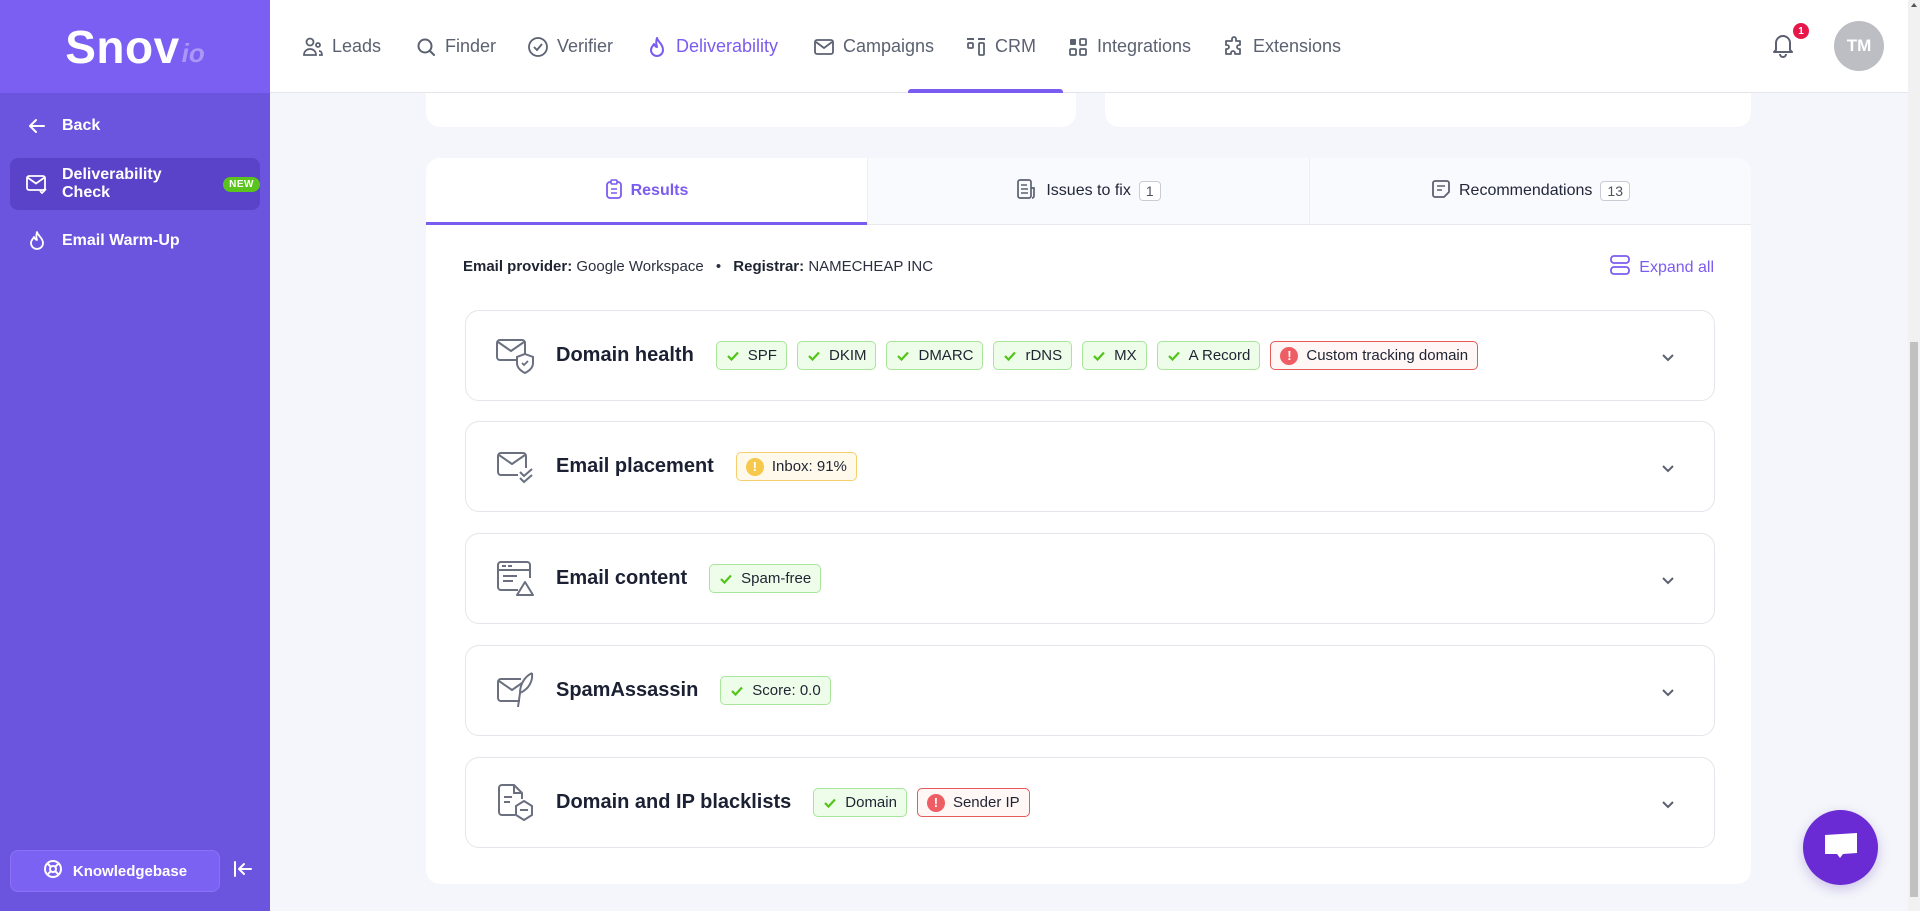 The image size is (1920, 911). Describe the element at coordinates (1015, 46) in the screenshot. I see `nav-label: CRM` at that location.